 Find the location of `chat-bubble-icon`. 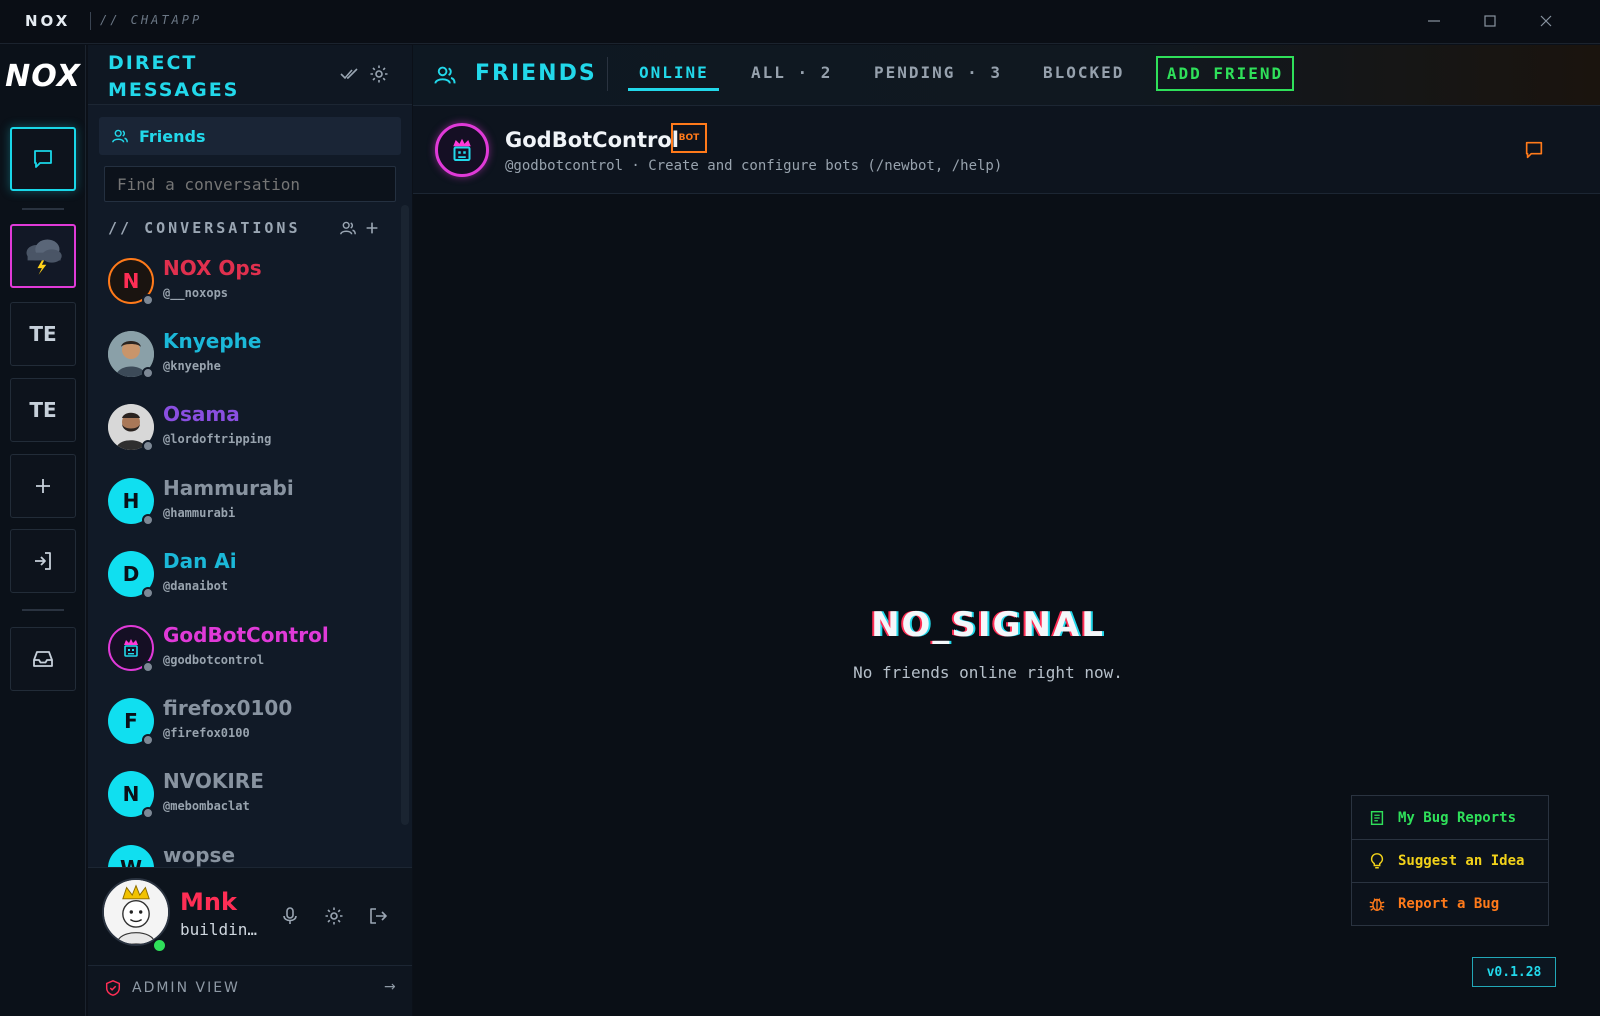

chat-bubble-icon is located at coordinates (43, 159).